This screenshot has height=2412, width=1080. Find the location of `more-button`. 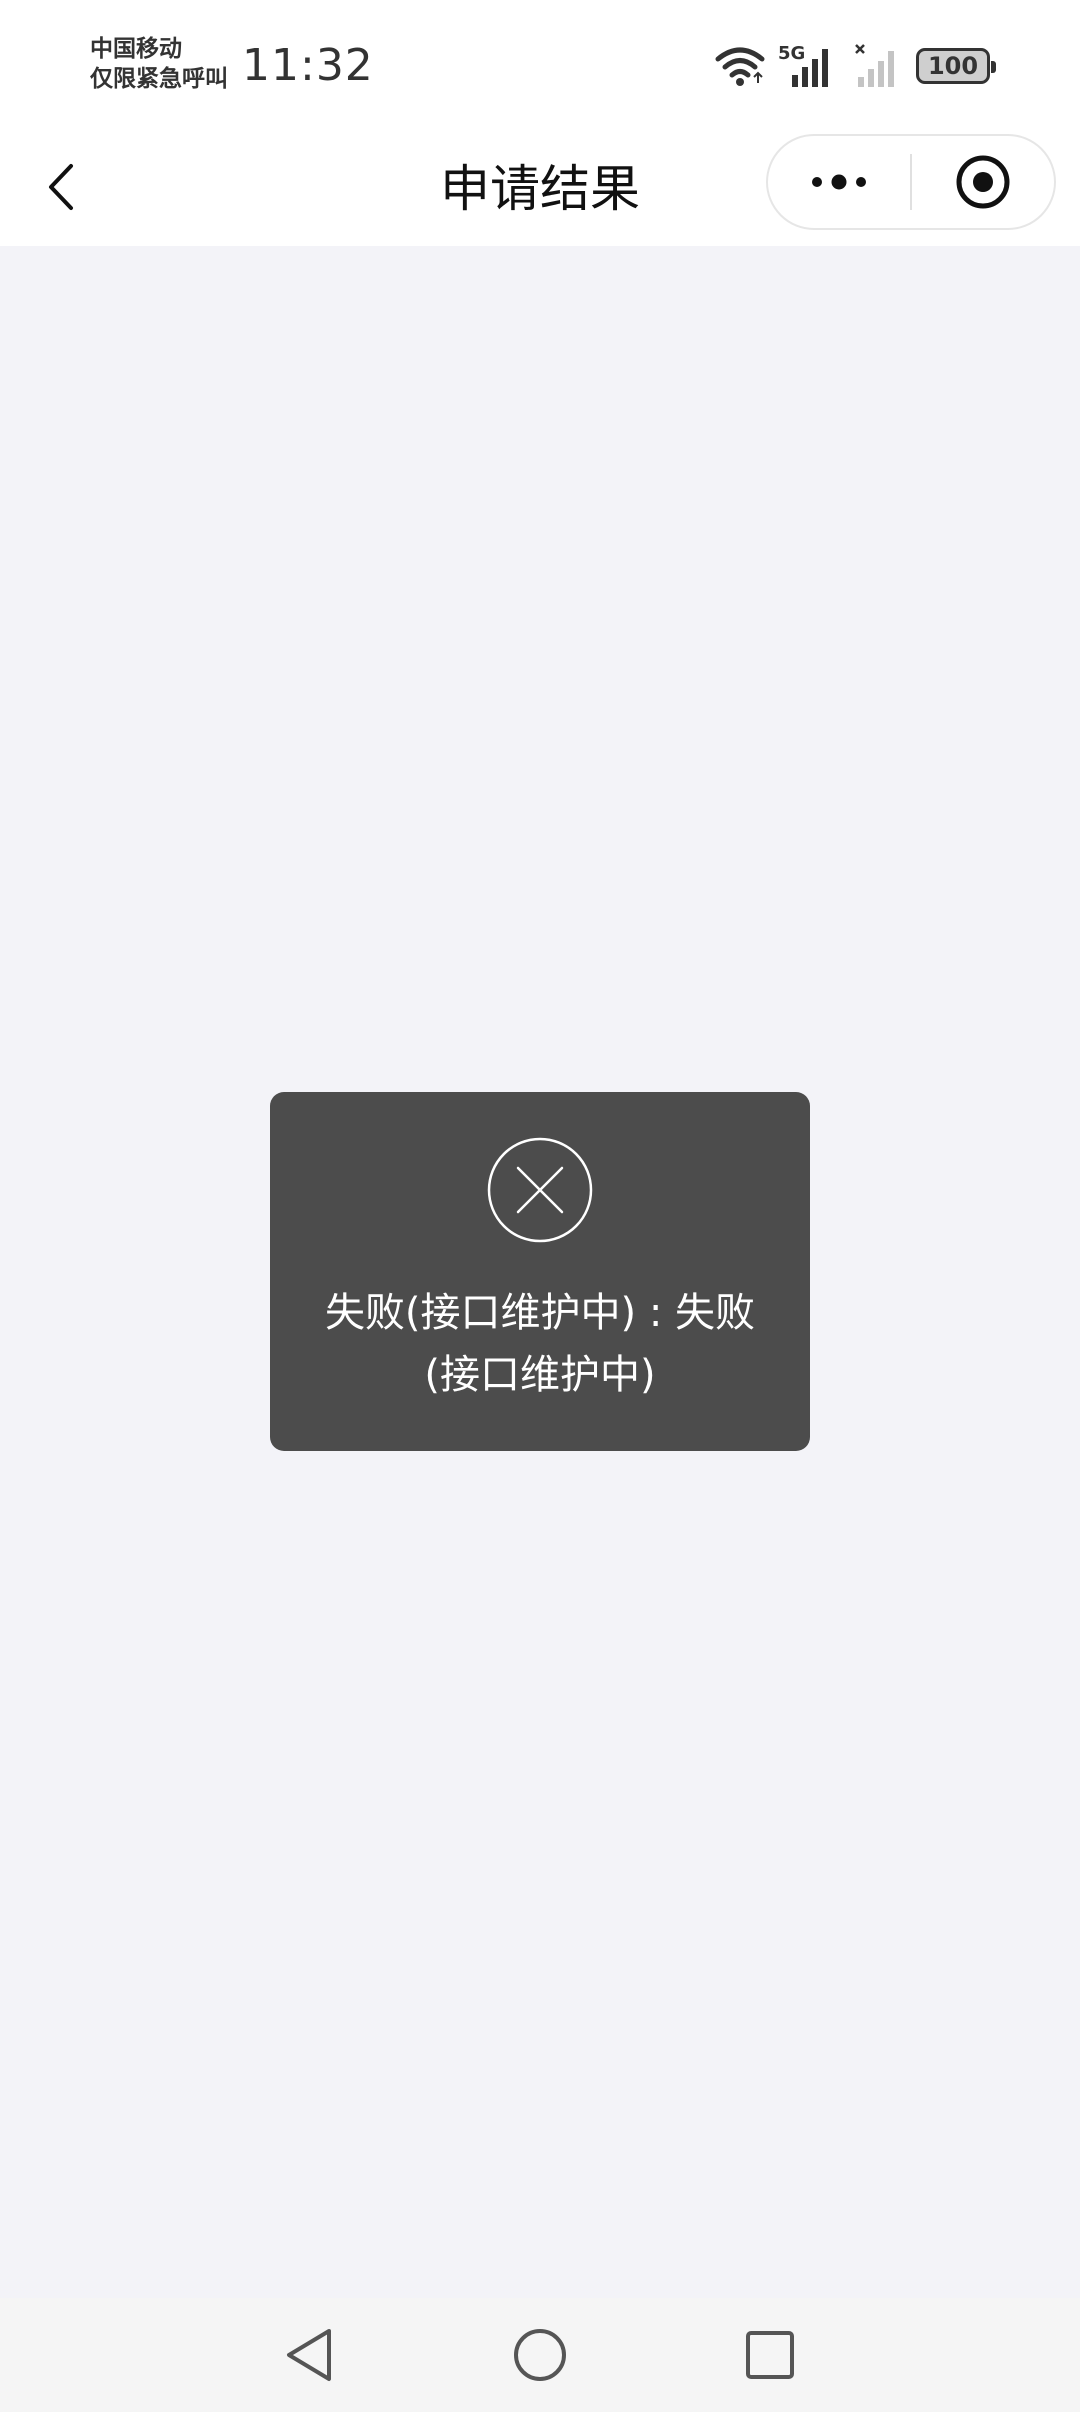

more-button is located at coordinates (839, 182).